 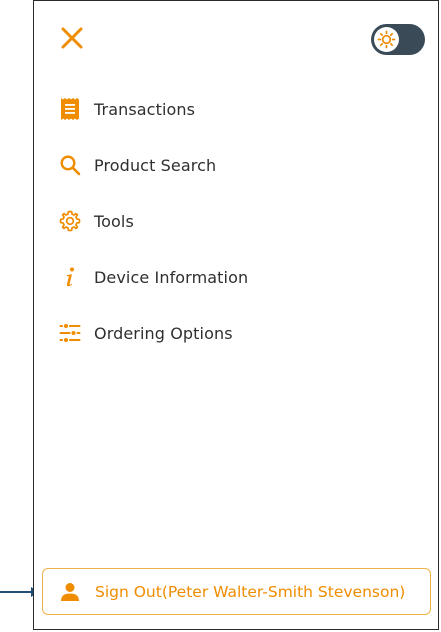 I want to click on sign-out-button: Sign Out(Peter Walter-Smith Stevenson), so click(x=236, y=591).